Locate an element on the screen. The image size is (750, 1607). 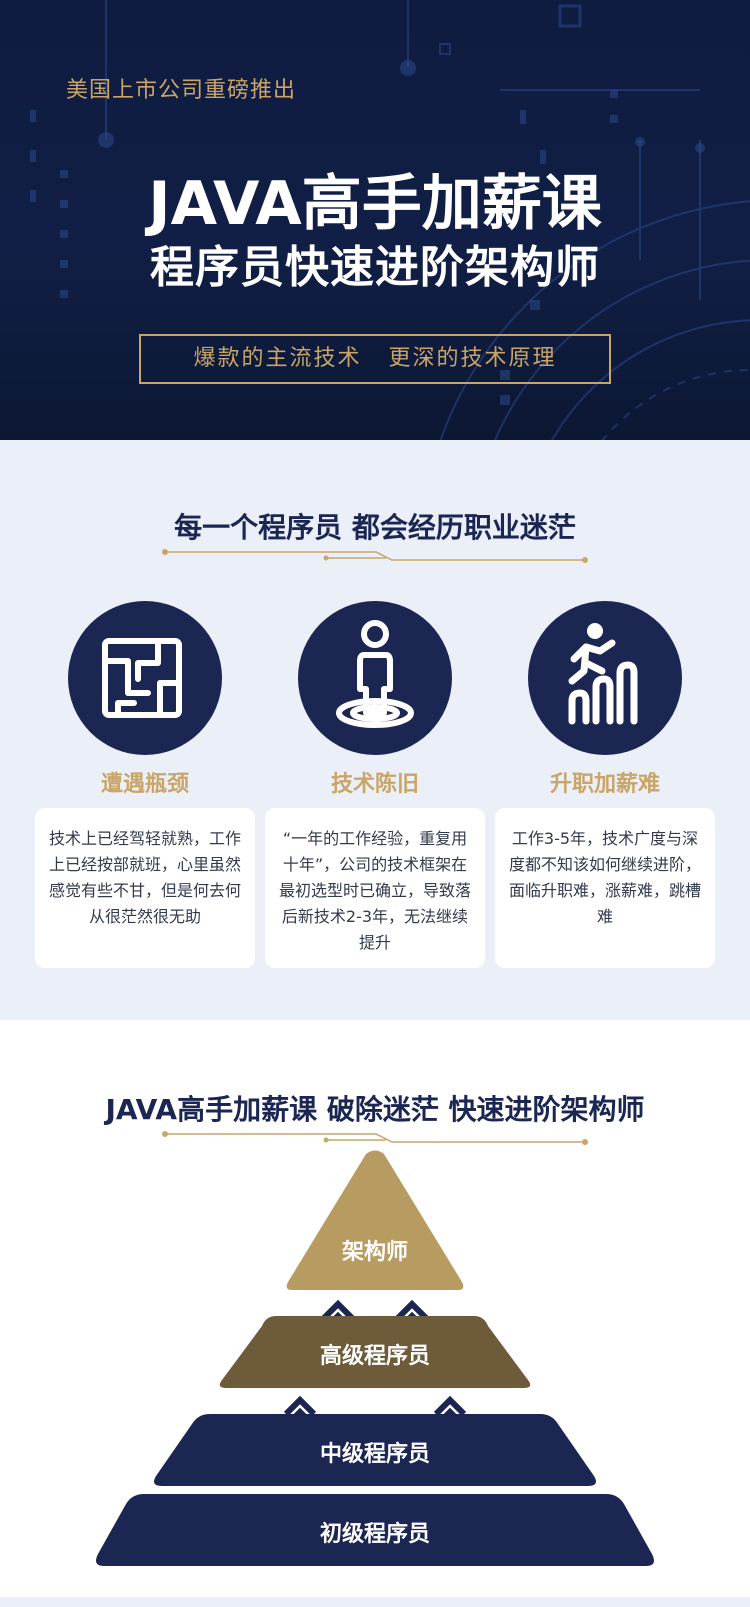
stuck-person-icon is located at coordinates (375, 678).